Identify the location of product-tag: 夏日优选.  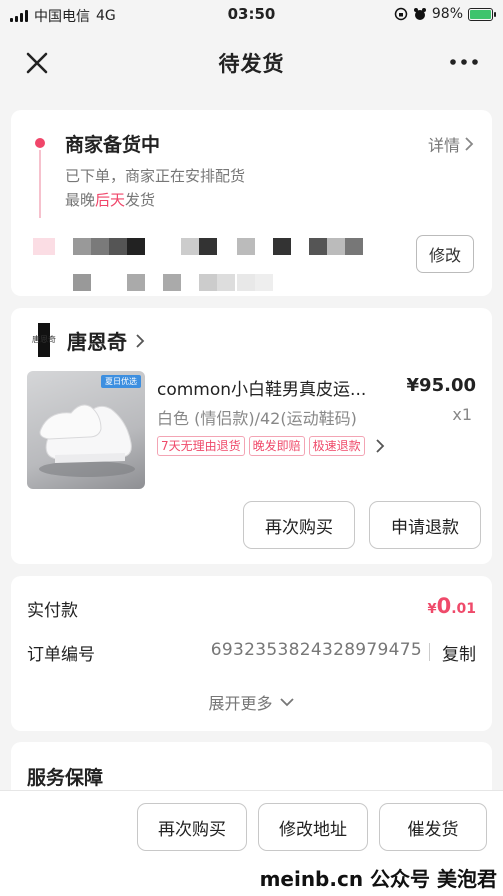
(121, 381).